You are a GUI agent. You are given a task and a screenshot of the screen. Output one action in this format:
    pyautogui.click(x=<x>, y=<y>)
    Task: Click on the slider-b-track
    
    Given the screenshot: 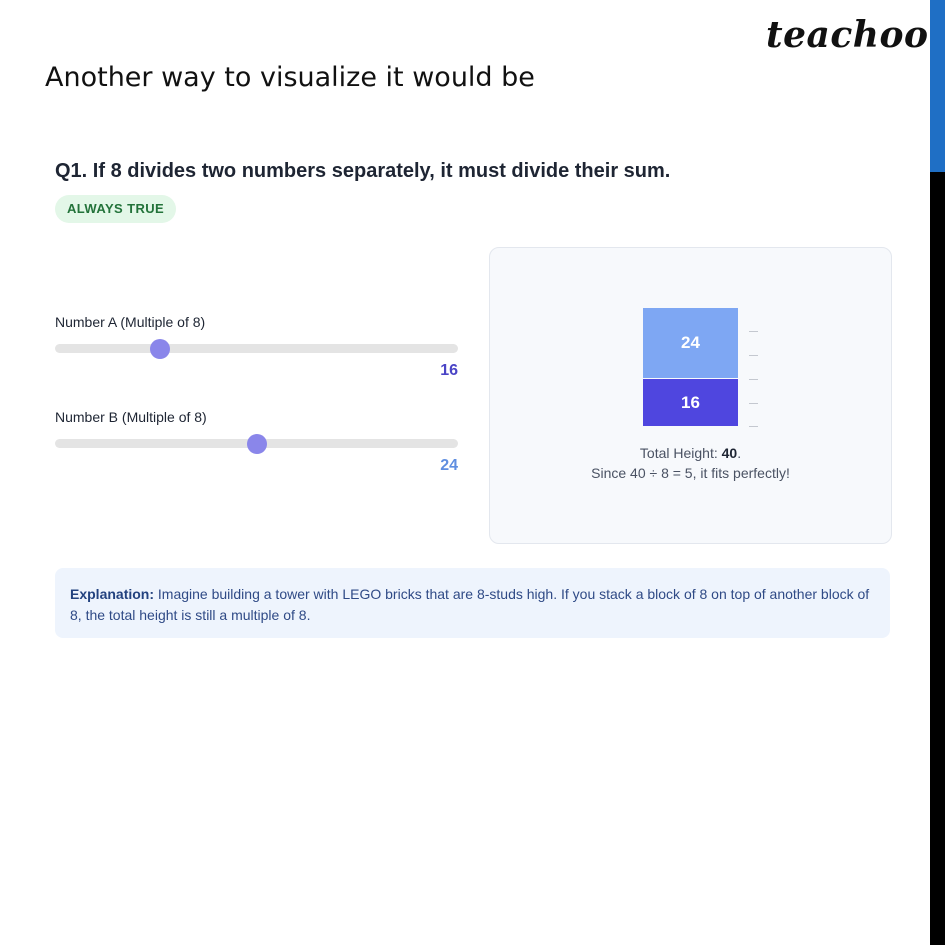 What is the action you would take?
    pyautogui.click(x=256, y=443)
    